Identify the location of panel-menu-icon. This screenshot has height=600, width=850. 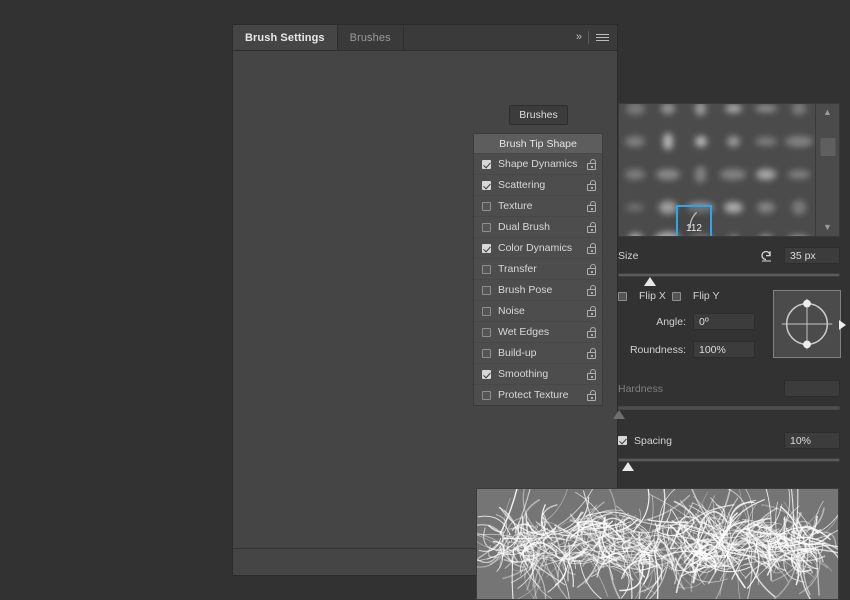
(602, 37).